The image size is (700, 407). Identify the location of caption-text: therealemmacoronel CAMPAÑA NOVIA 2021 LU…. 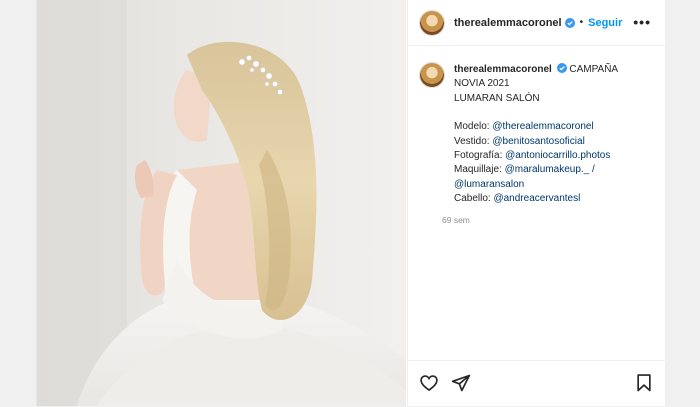
(553, 135).